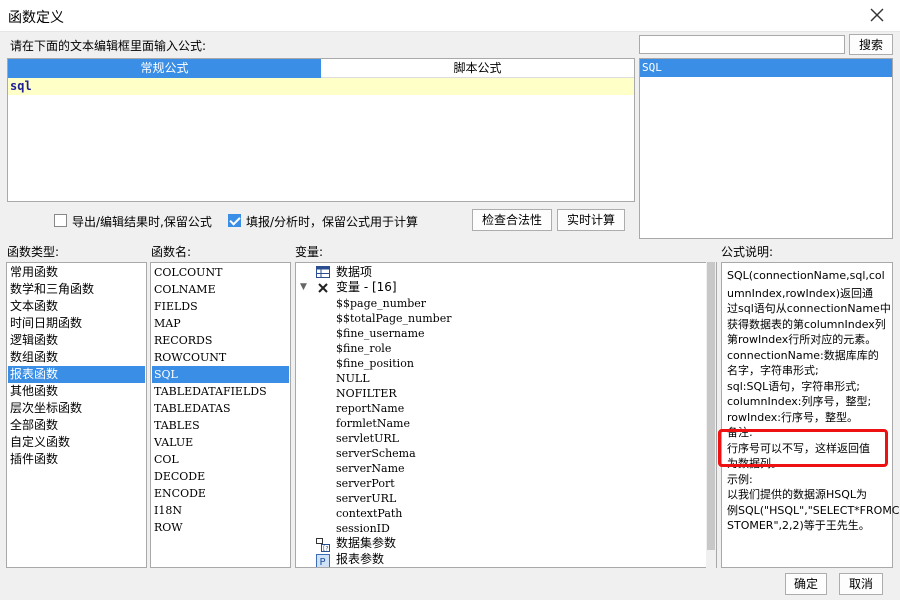 The width and height of the screenshot is (900, 600). Describe the element at coordinates (367, 438) in the screenshot. I see `variable-item: servletURL` at that location.